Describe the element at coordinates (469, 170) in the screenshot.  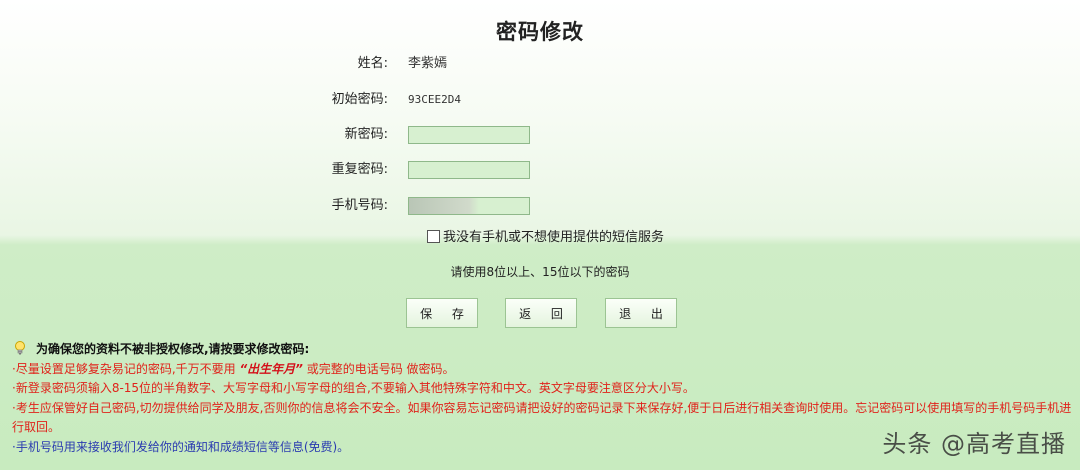
I see `repeat-password-input` at that location.